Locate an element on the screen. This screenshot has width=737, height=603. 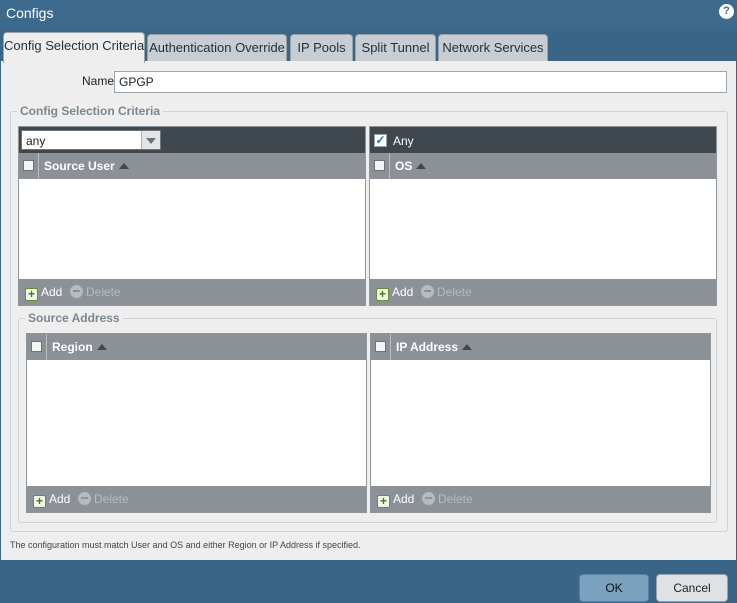
name-label: Name is located at coordinates (98, 81).